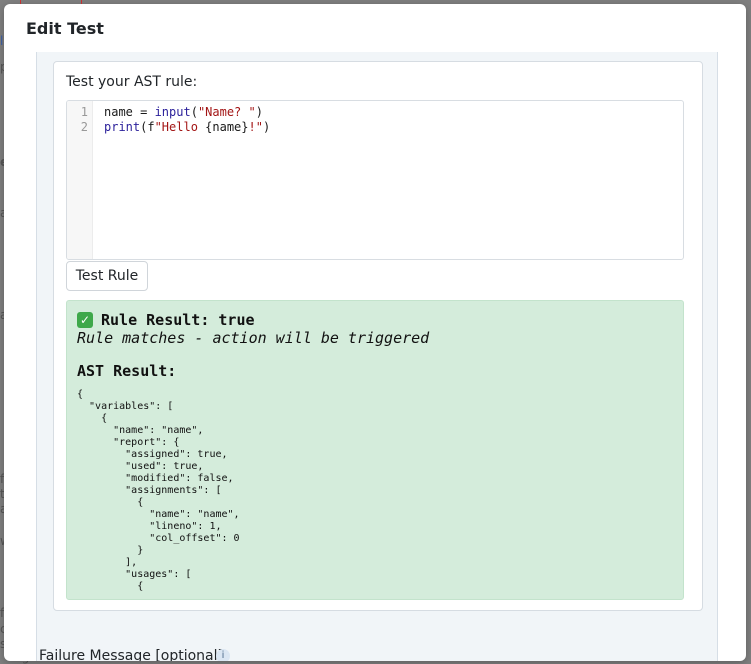 This screenshot has width=751, height=664. I want to click on line-number: 1, so click(84, 112).